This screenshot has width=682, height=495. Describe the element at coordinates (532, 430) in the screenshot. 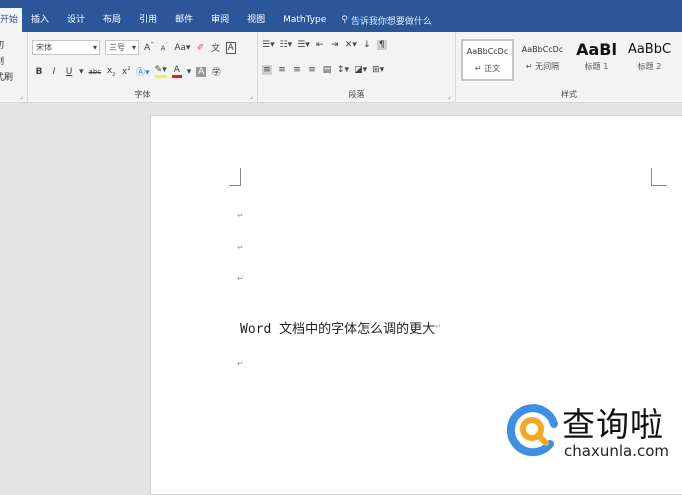

I see `logo-icon` at that location.